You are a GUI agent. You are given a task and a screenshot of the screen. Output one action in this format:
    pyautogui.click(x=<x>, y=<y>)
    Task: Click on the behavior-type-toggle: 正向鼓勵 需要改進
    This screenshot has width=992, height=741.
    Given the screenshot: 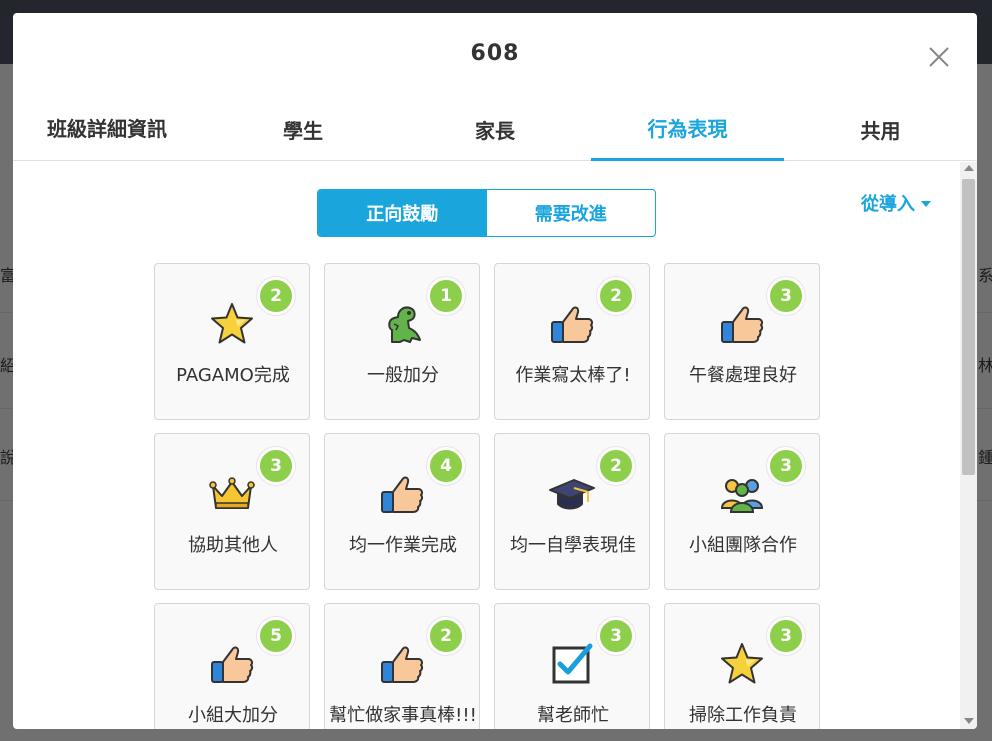 What is the action you would take?
    pyautogui.click(x=486, y=213)
    